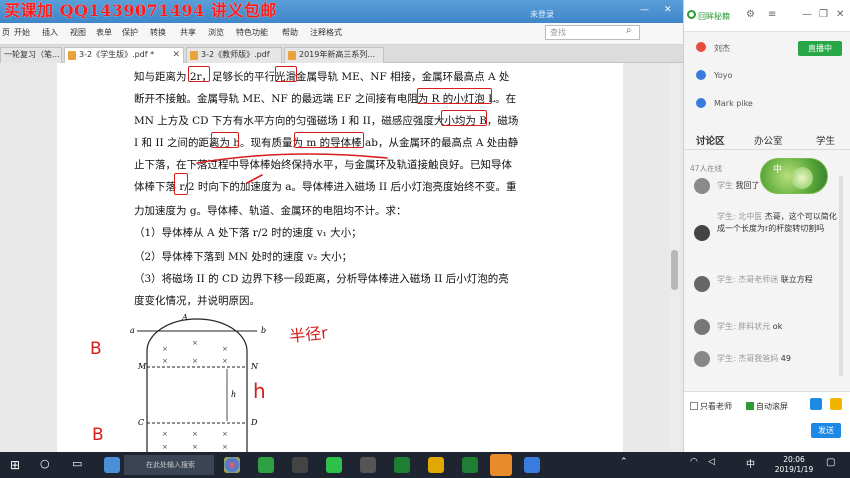 The image size is (850, 478). Describe the element at coordinates (532, 465) in the screenshot. I see `photo-icon` at that location.